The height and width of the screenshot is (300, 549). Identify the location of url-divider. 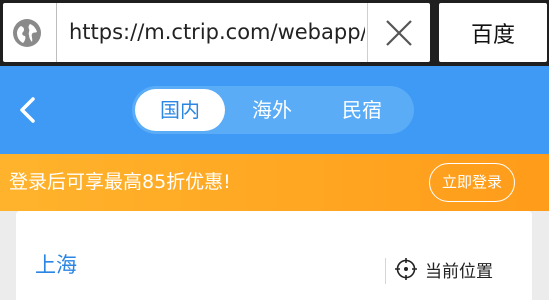
(56, 32).